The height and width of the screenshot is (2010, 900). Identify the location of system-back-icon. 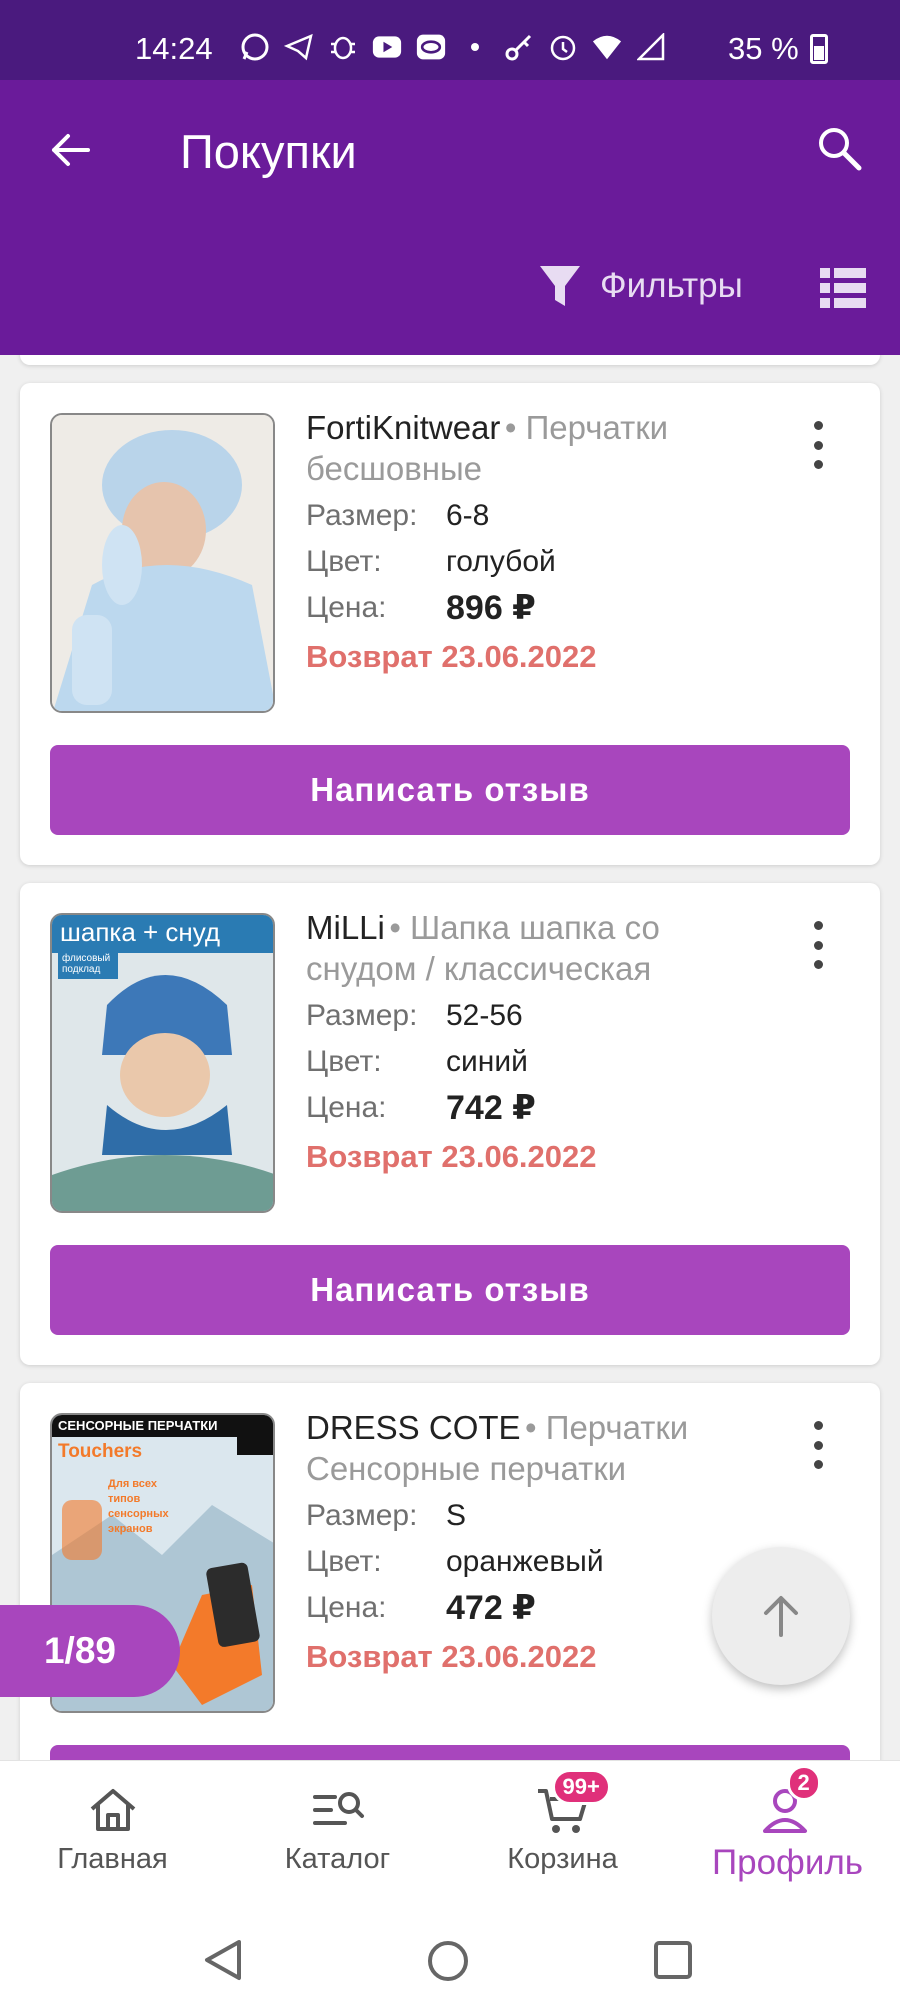
(223, 1960).